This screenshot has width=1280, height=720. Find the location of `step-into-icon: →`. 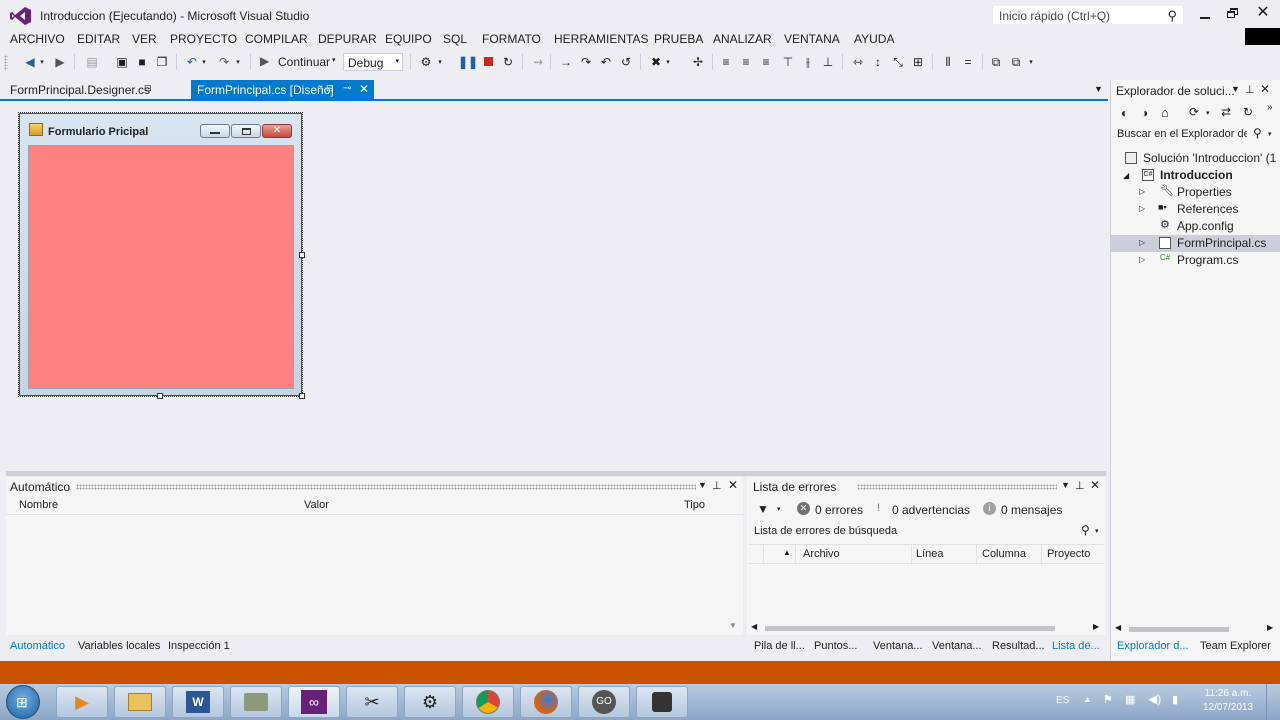

step-into-icon: → is located at coordinates (566, 62).